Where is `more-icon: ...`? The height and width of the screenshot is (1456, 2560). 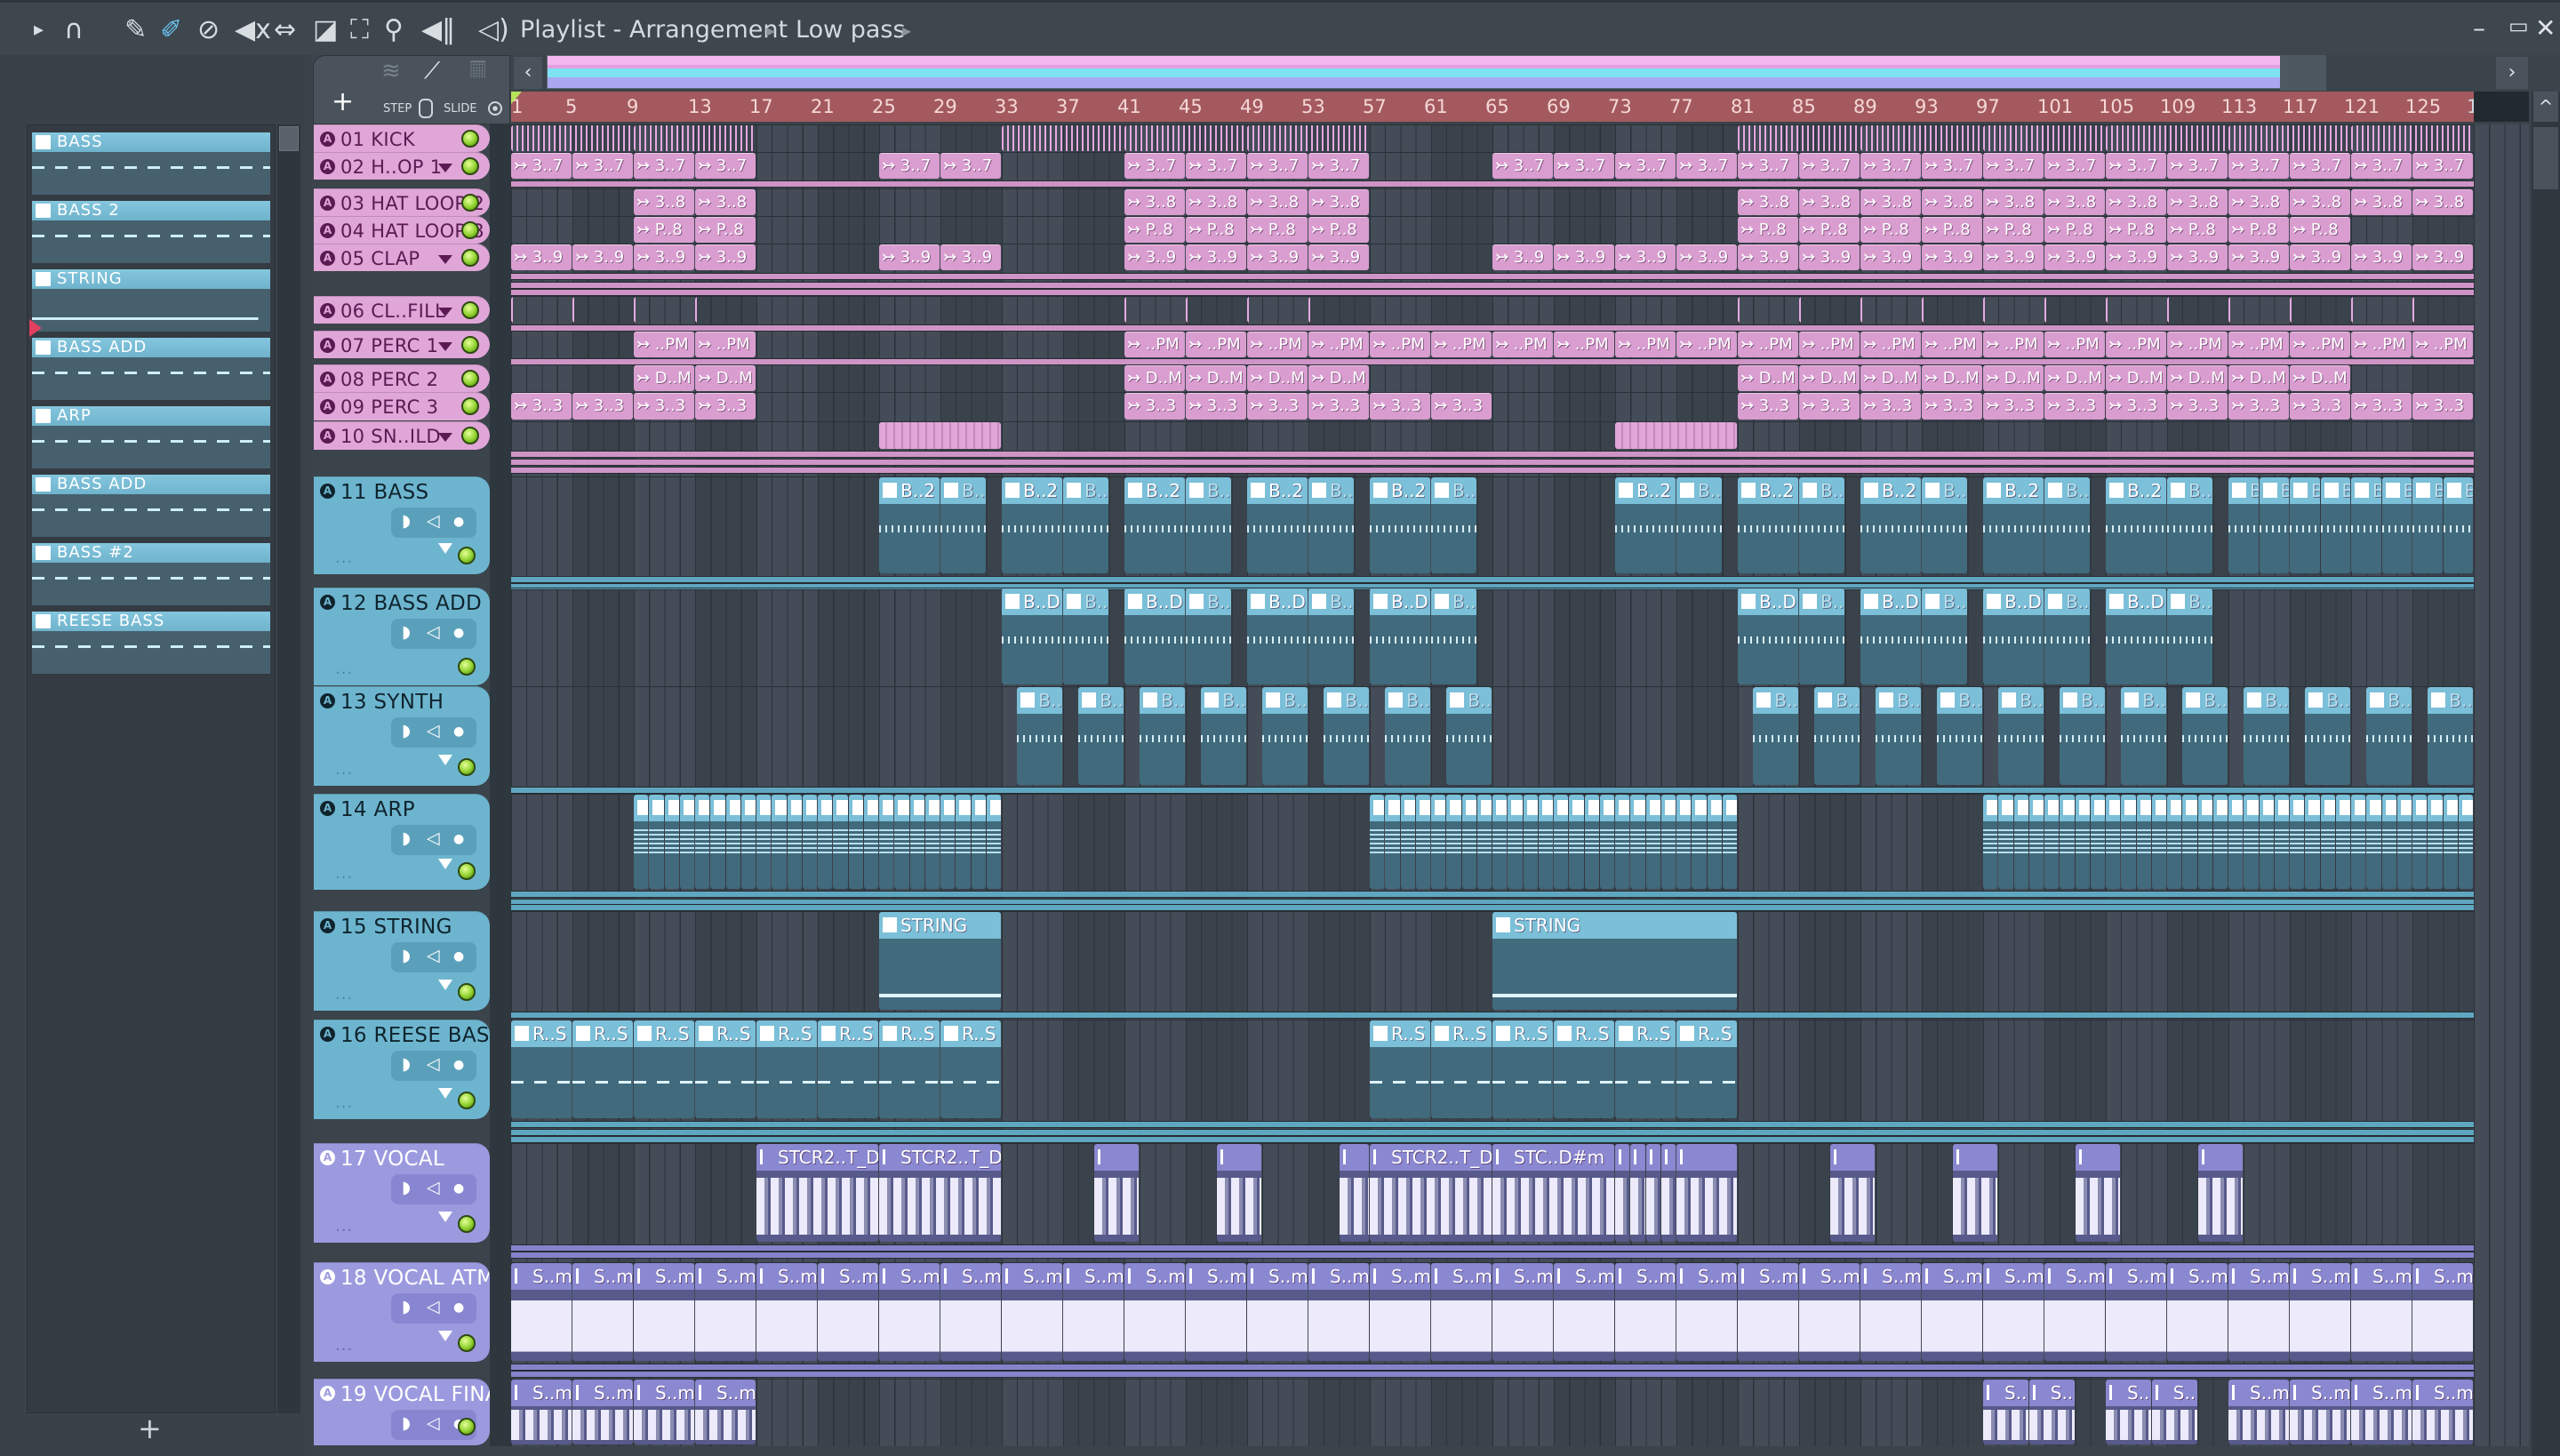 more-icon: ... is located at coordinates (344, 873).